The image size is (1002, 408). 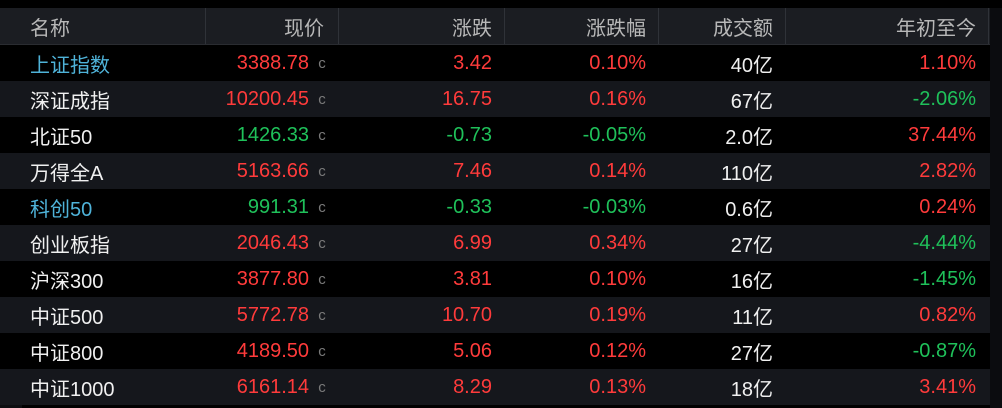 I want to click on ytd-value: 0.24%, so click(x=947, y=206).